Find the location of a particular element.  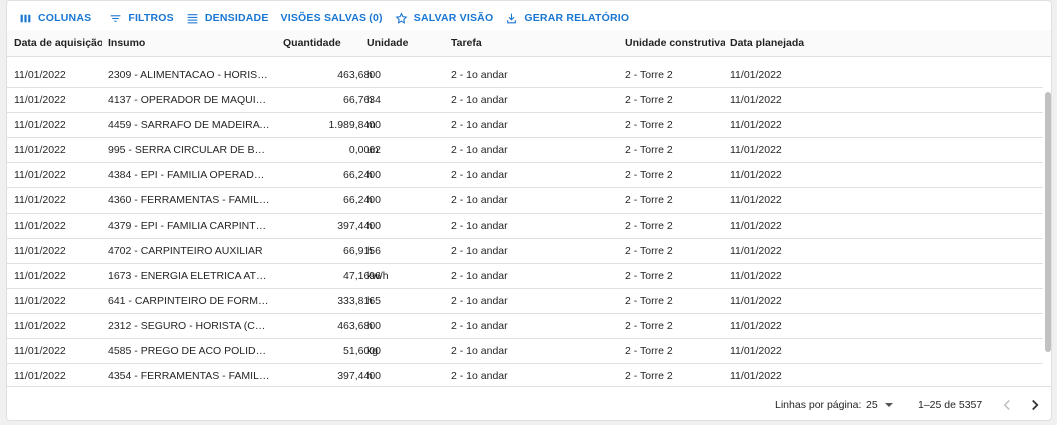

cell-quantidade: 0,0062 is located at coordinates (364, 150).